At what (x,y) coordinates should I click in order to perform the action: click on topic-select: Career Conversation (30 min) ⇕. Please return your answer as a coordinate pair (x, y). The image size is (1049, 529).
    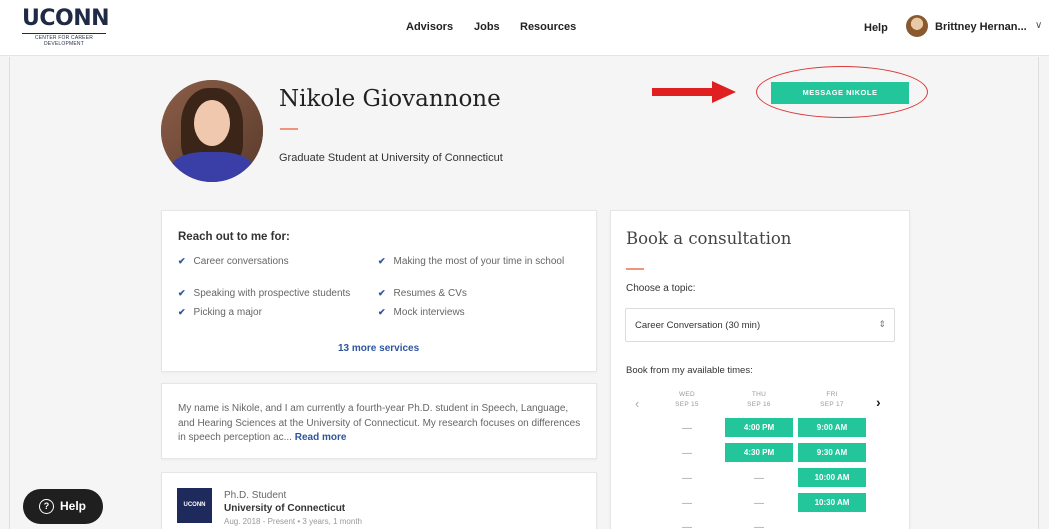
    Looking at the image, I should click on (760, 325).